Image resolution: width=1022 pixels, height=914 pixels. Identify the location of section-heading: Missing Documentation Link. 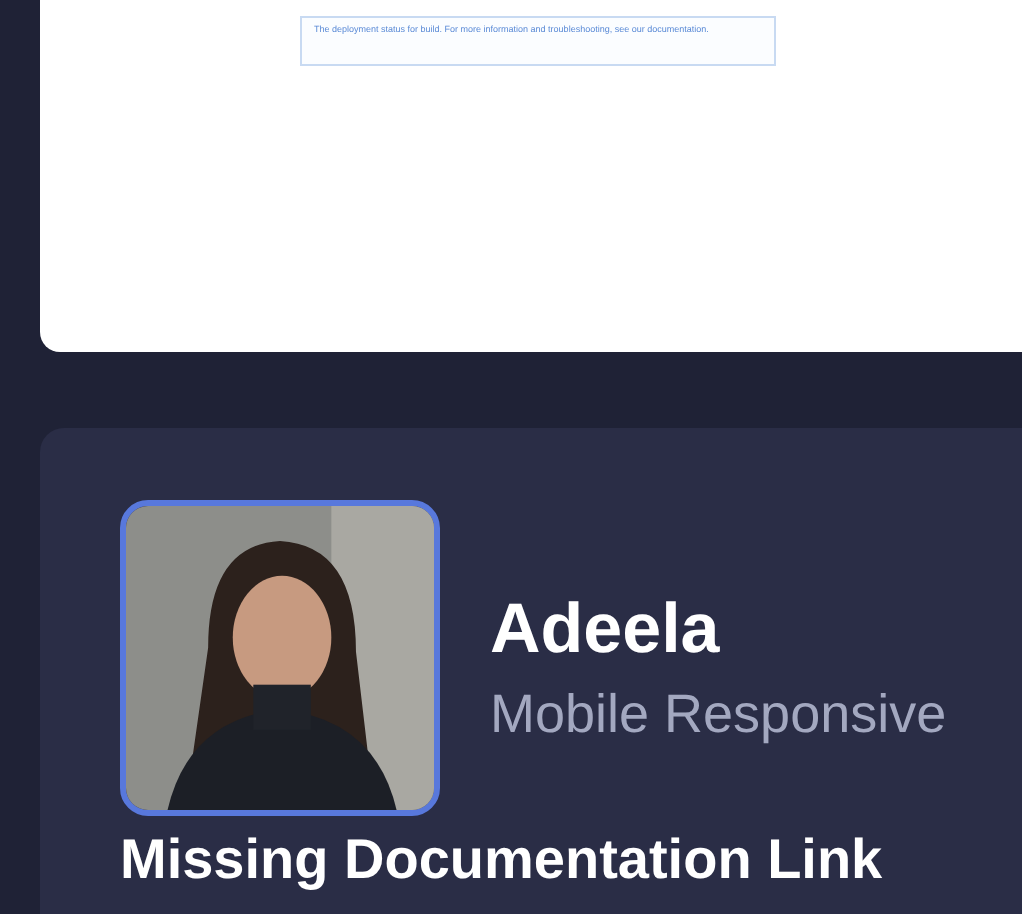
(501, 860).